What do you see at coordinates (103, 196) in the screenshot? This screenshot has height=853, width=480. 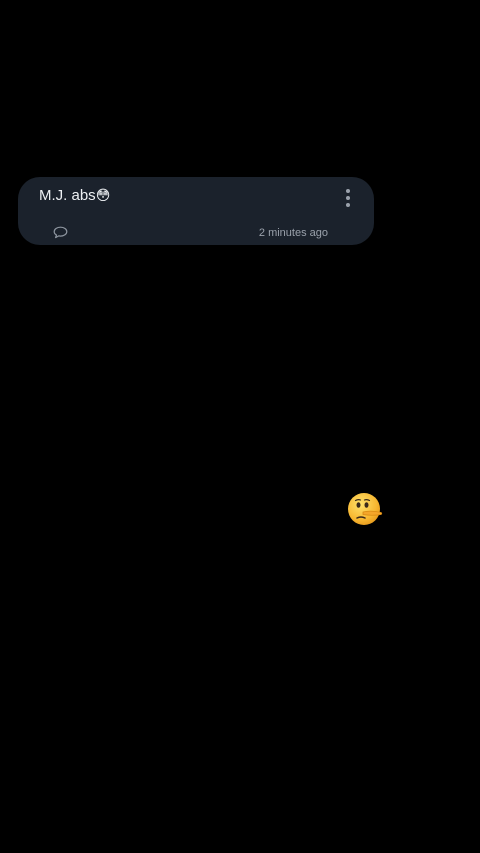 I see `flushed-face-emoji: 😳` at bounding box center [103, 196].